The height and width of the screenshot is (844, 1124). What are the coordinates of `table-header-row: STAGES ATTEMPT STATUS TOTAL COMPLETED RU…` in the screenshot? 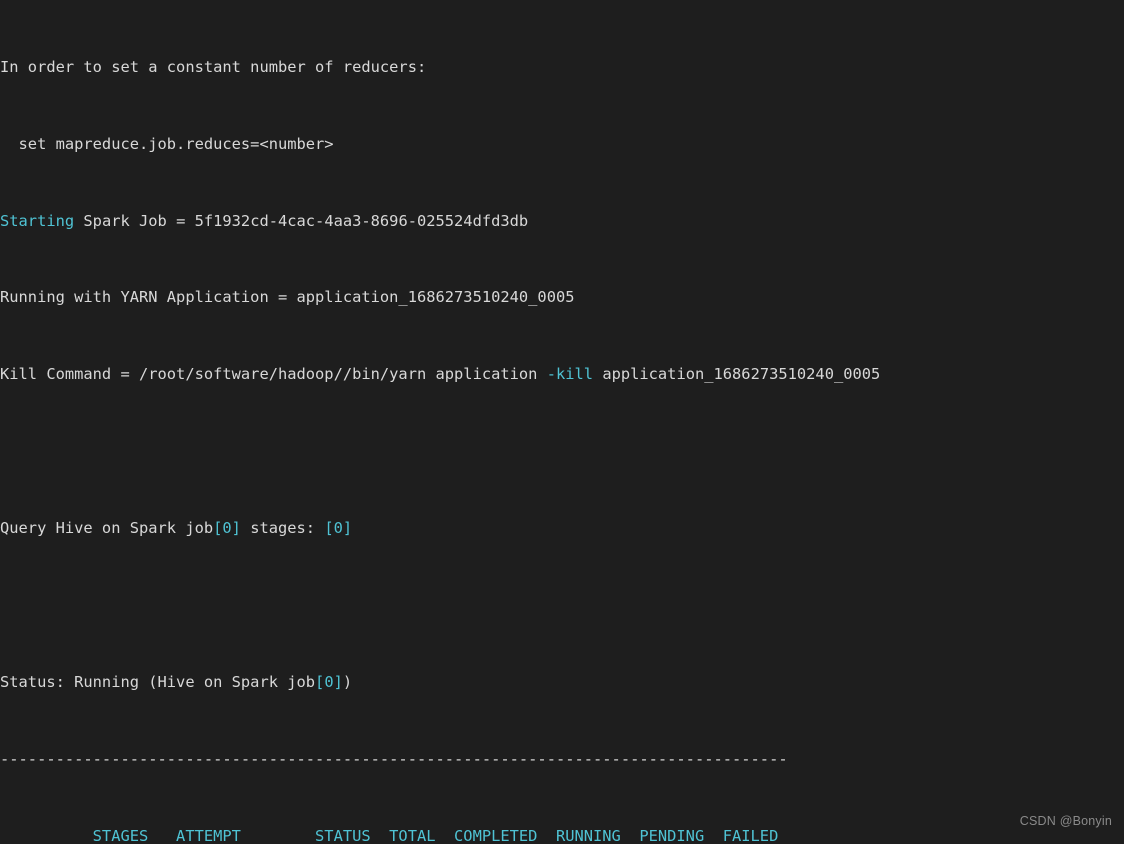 It's located at (440, 835).